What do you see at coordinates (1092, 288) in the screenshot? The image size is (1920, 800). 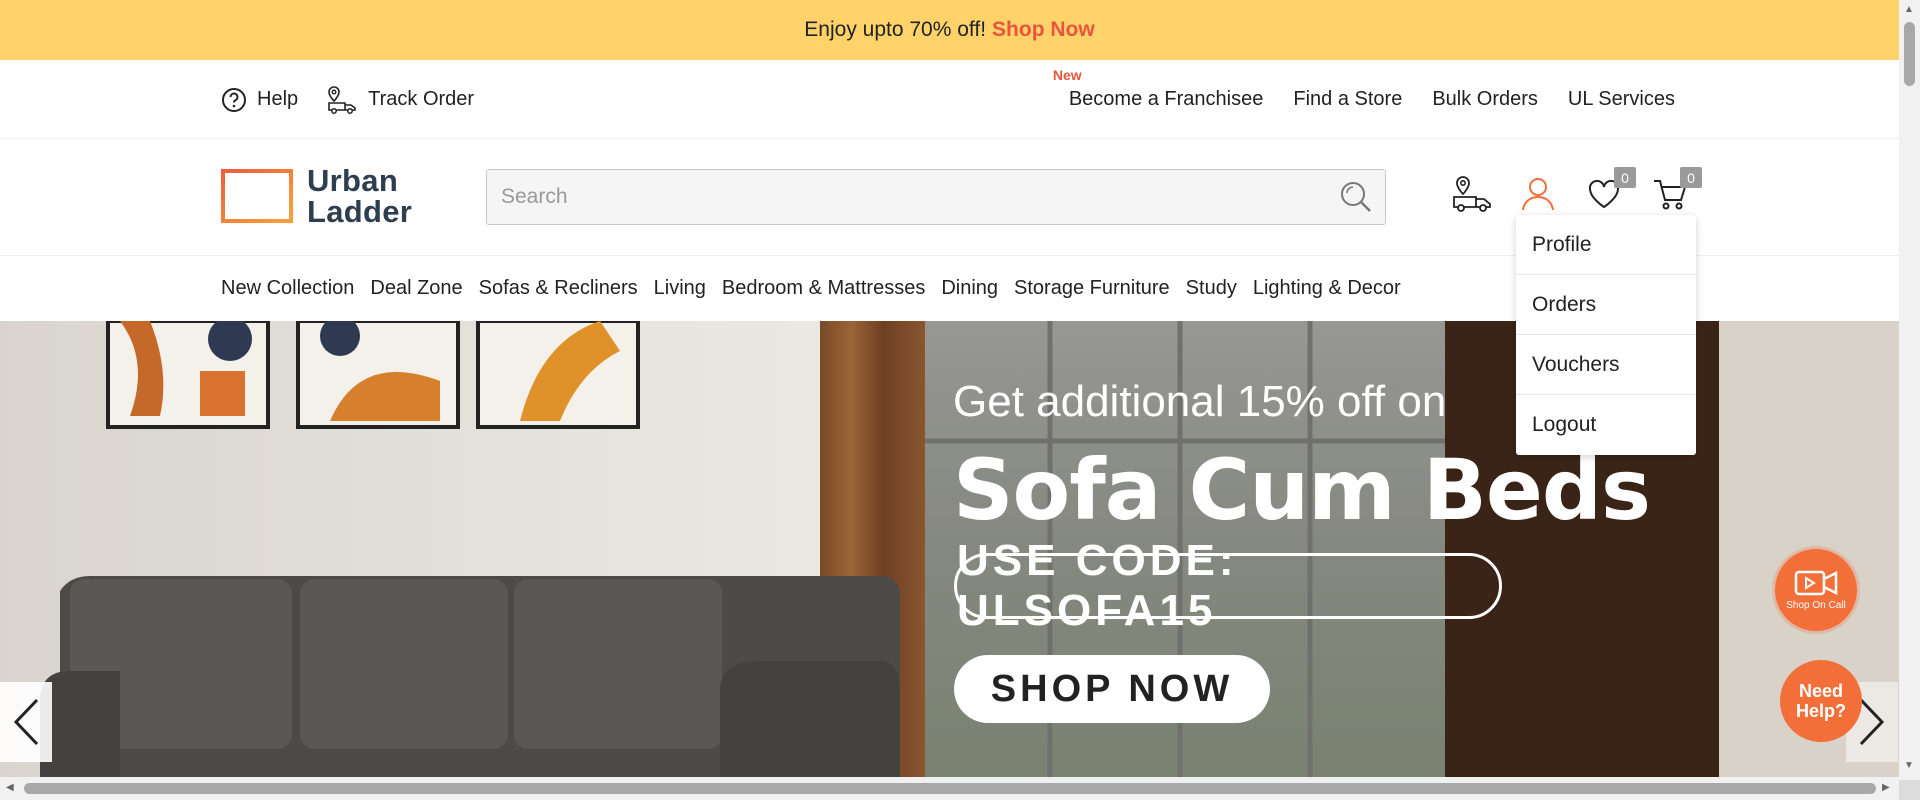 I see `nav-item-storage-furniture: Storage Furniture` at bounding box center [1092, 288].